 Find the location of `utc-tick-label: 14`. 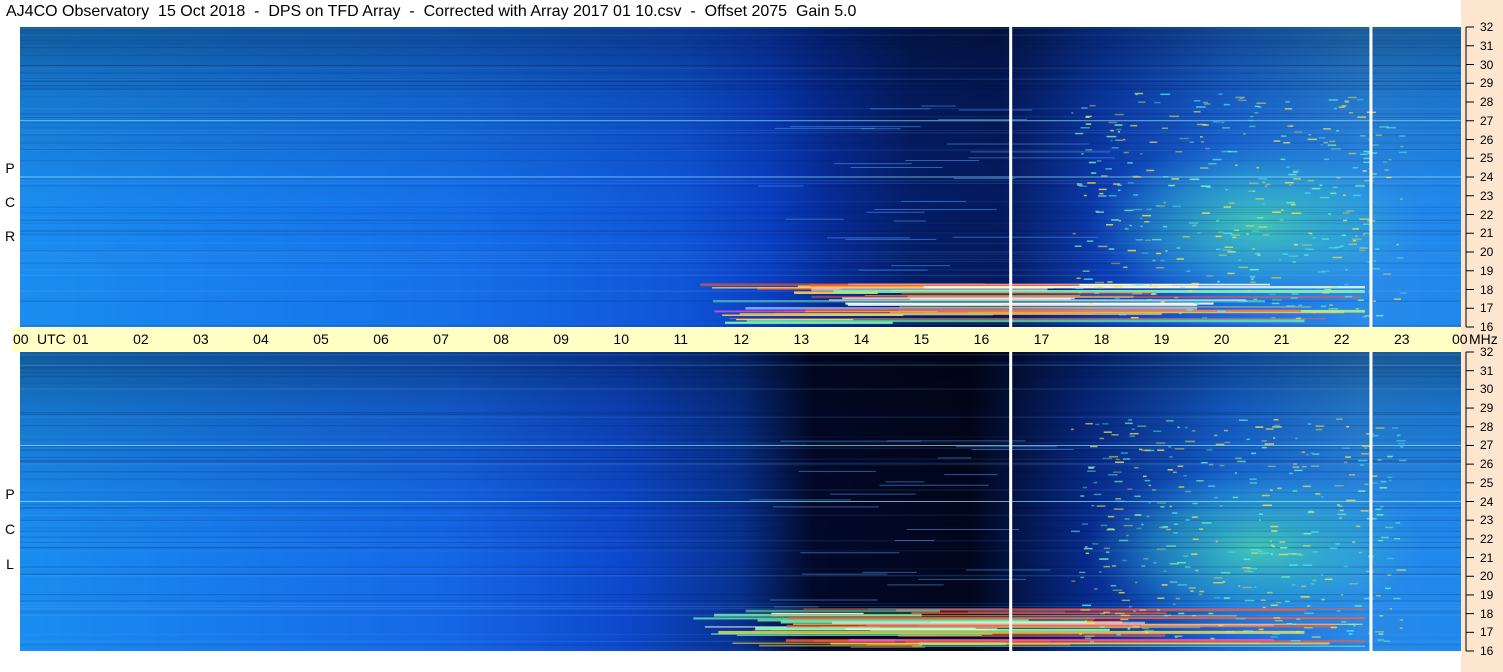

utc-tick-label: 14 is located at coordinates (861, 339).